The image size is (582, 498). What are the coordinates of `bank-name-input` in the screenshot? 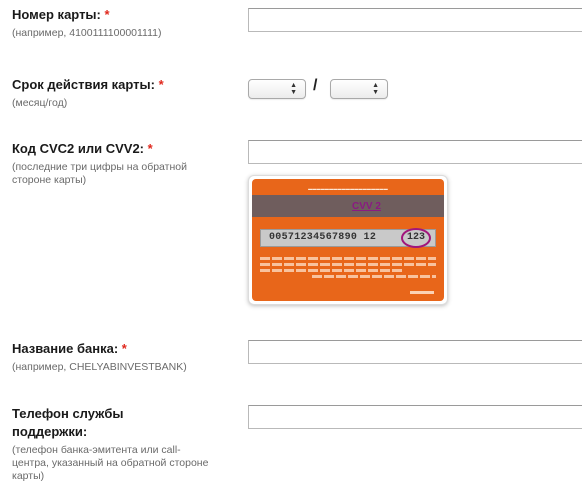 It's located at (415, 352).